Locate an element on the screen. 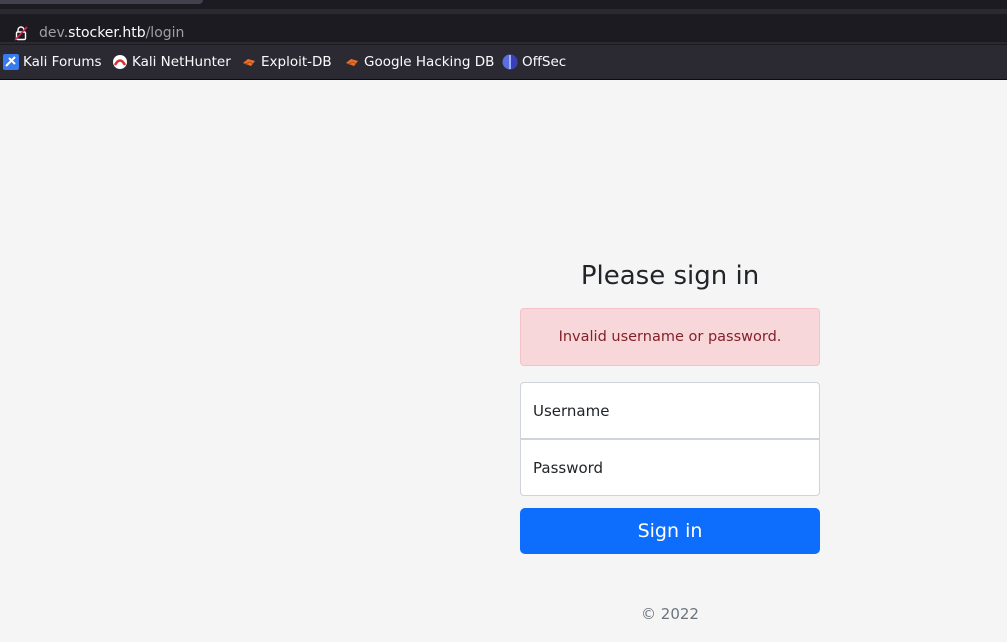 The image size is (1007, 642). offsec-icon is located at coordinates (510, 62).